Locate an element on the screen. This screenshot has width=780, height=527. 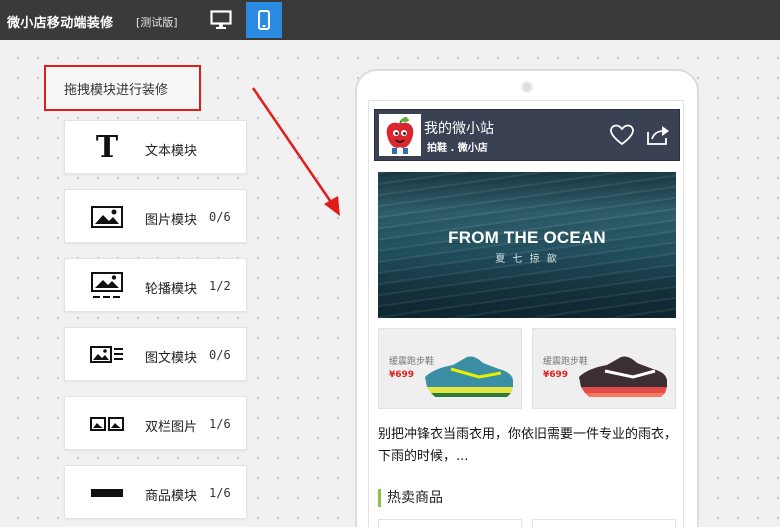
module-text: T 文本模块 is located at coordinates (155, 147).